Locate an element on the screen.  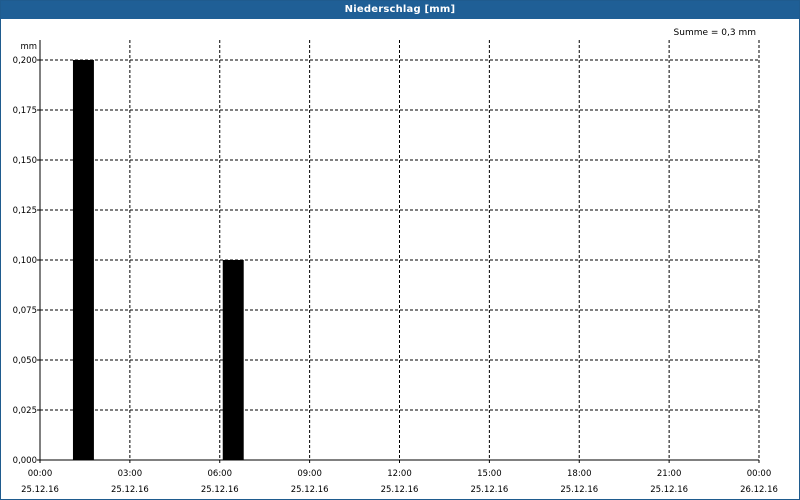
x-tick-time: 03:00 is located at coordinates (130, 474).